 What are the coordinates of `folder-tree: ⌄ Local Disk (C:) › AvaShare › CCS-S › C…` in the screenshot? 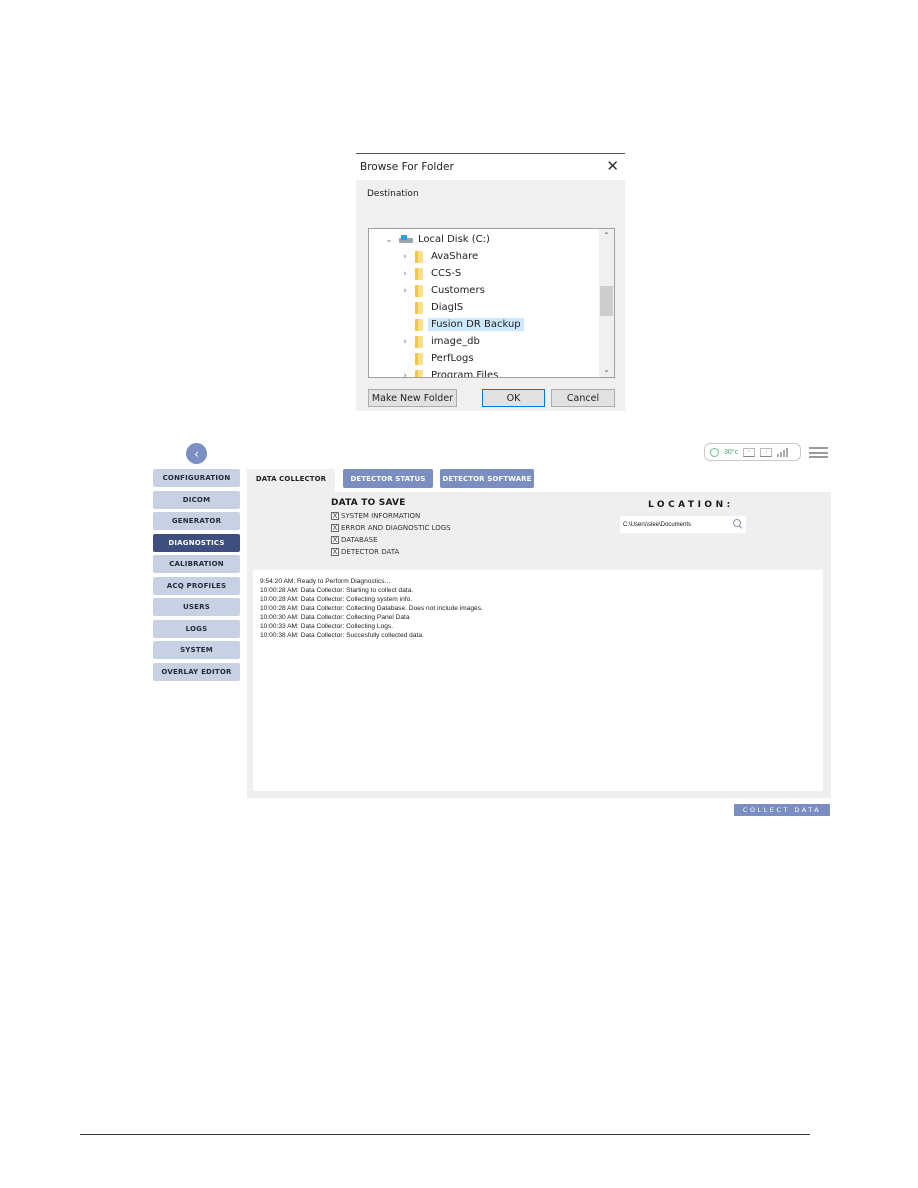 It's located at (491, 303).